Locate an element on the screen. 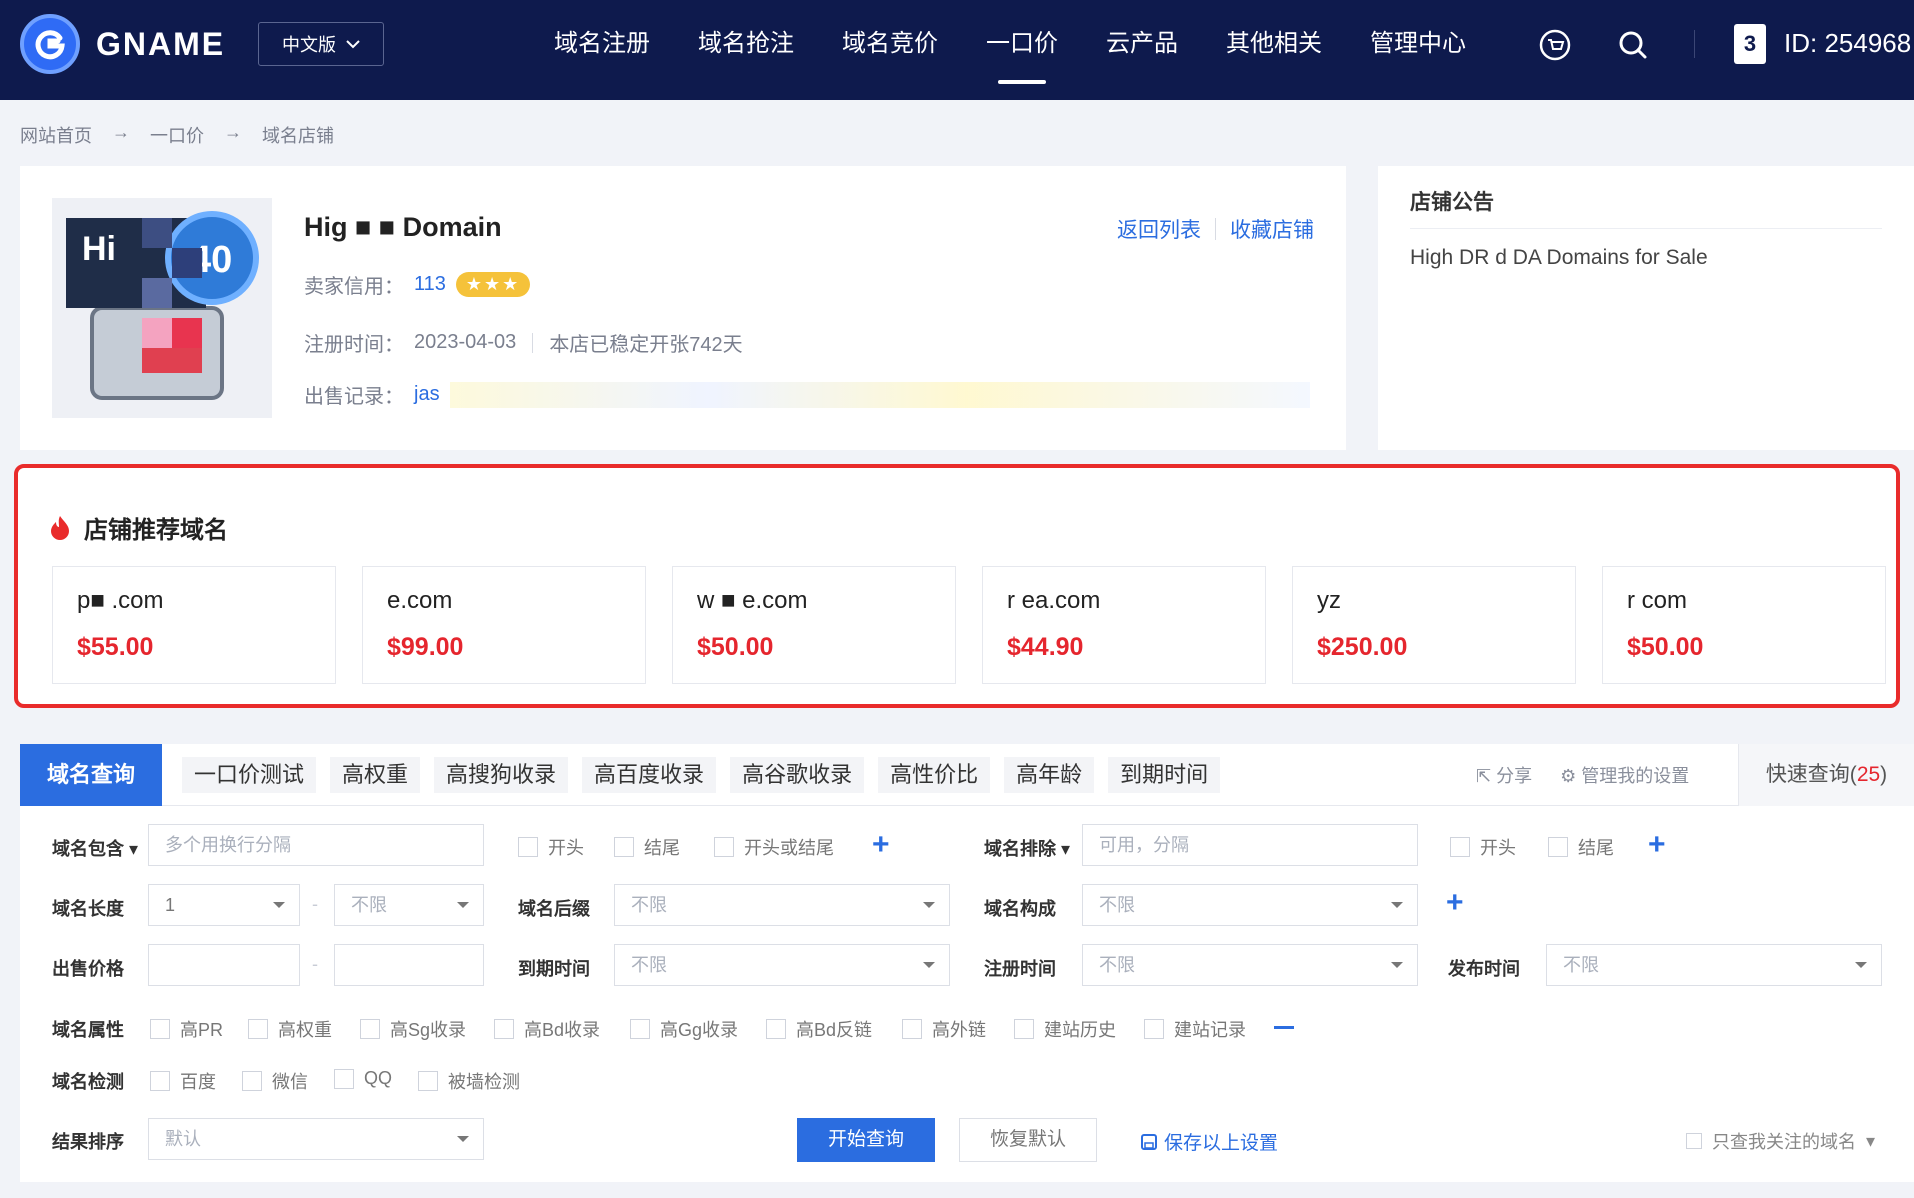  attr-checkbox: 建站历史 is located at coordinates (1065, 1029).